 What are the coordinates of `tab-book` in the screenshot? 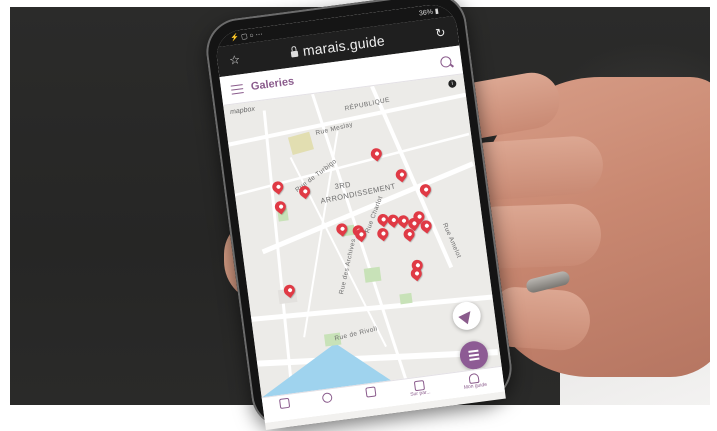 It's located at (371, 392).